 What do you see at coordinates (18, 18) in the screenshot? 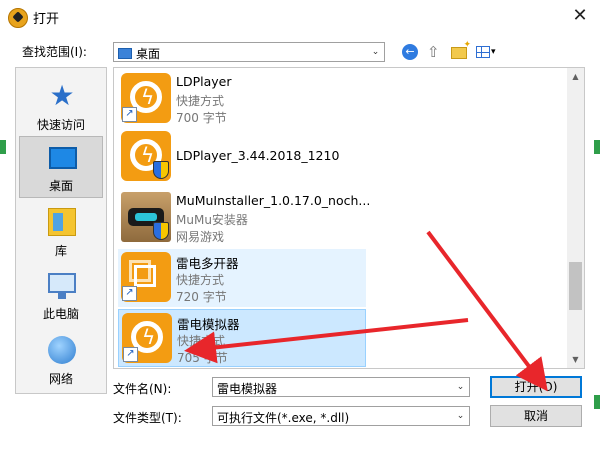
I see `app-icon` at bounding box center [18, 18].